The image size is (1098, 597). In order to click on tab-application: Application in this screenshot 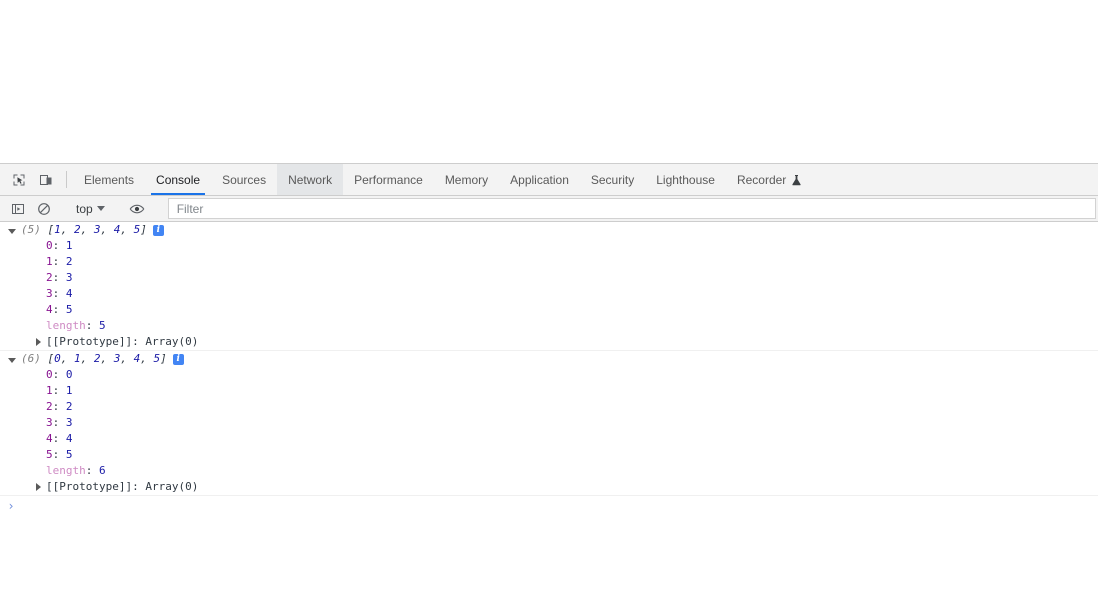, I will do `click(539, 179)`.